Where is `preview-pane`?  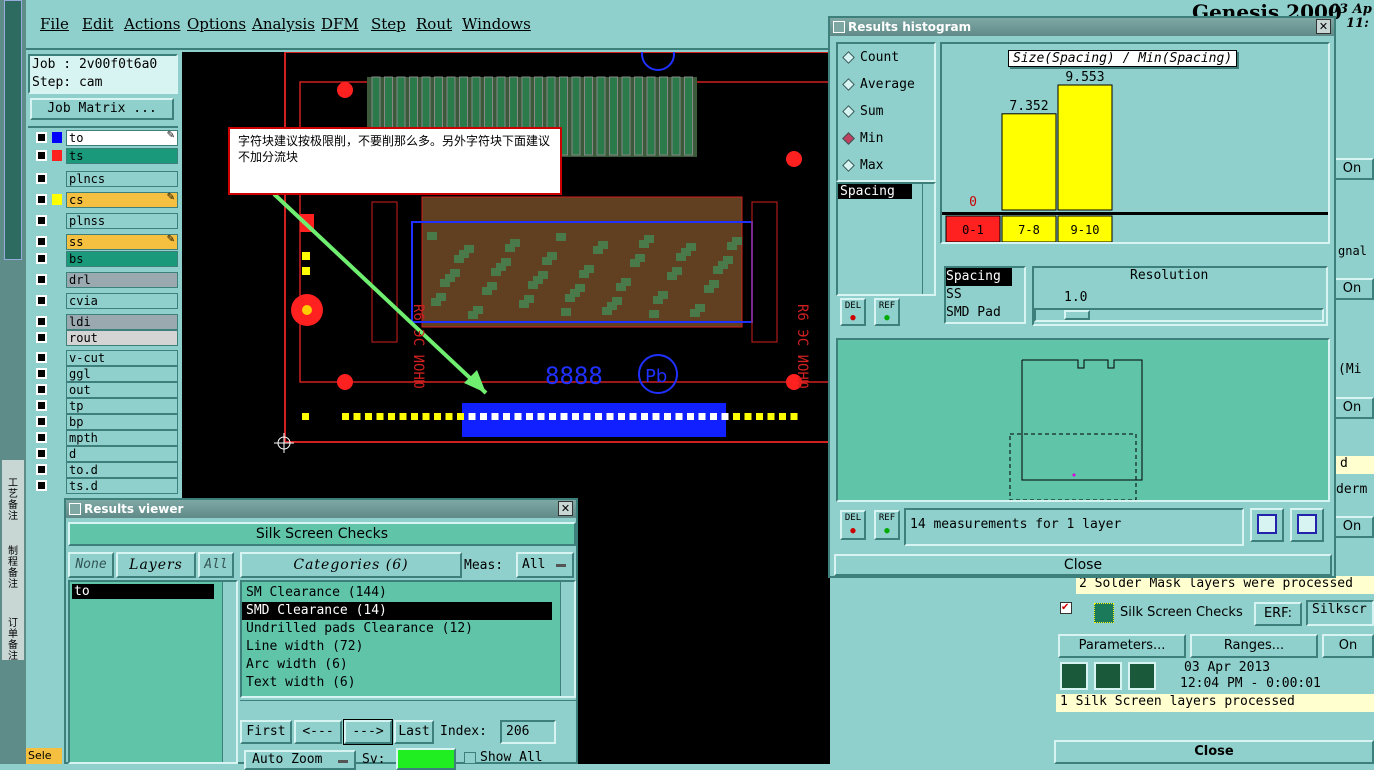
preview-pane is located at coordinates (1083, 420).